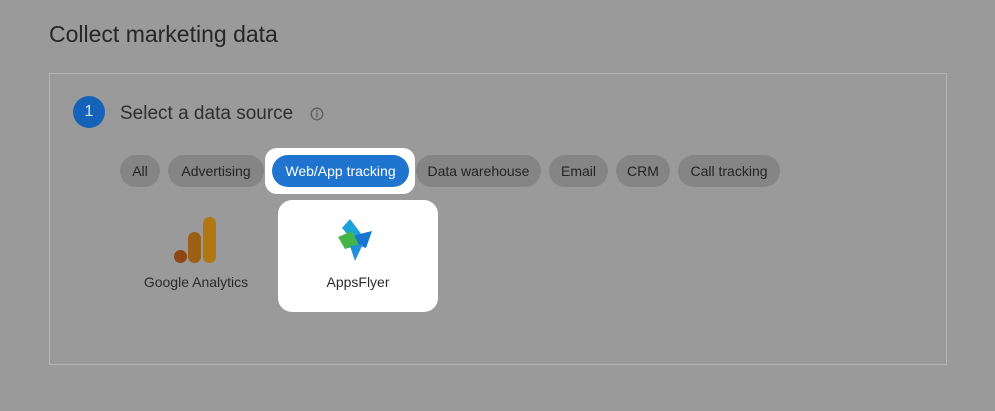  Describe the element at coordinates (140, 171) in the screenshot. I see `filter-chip-all: All` at that location.